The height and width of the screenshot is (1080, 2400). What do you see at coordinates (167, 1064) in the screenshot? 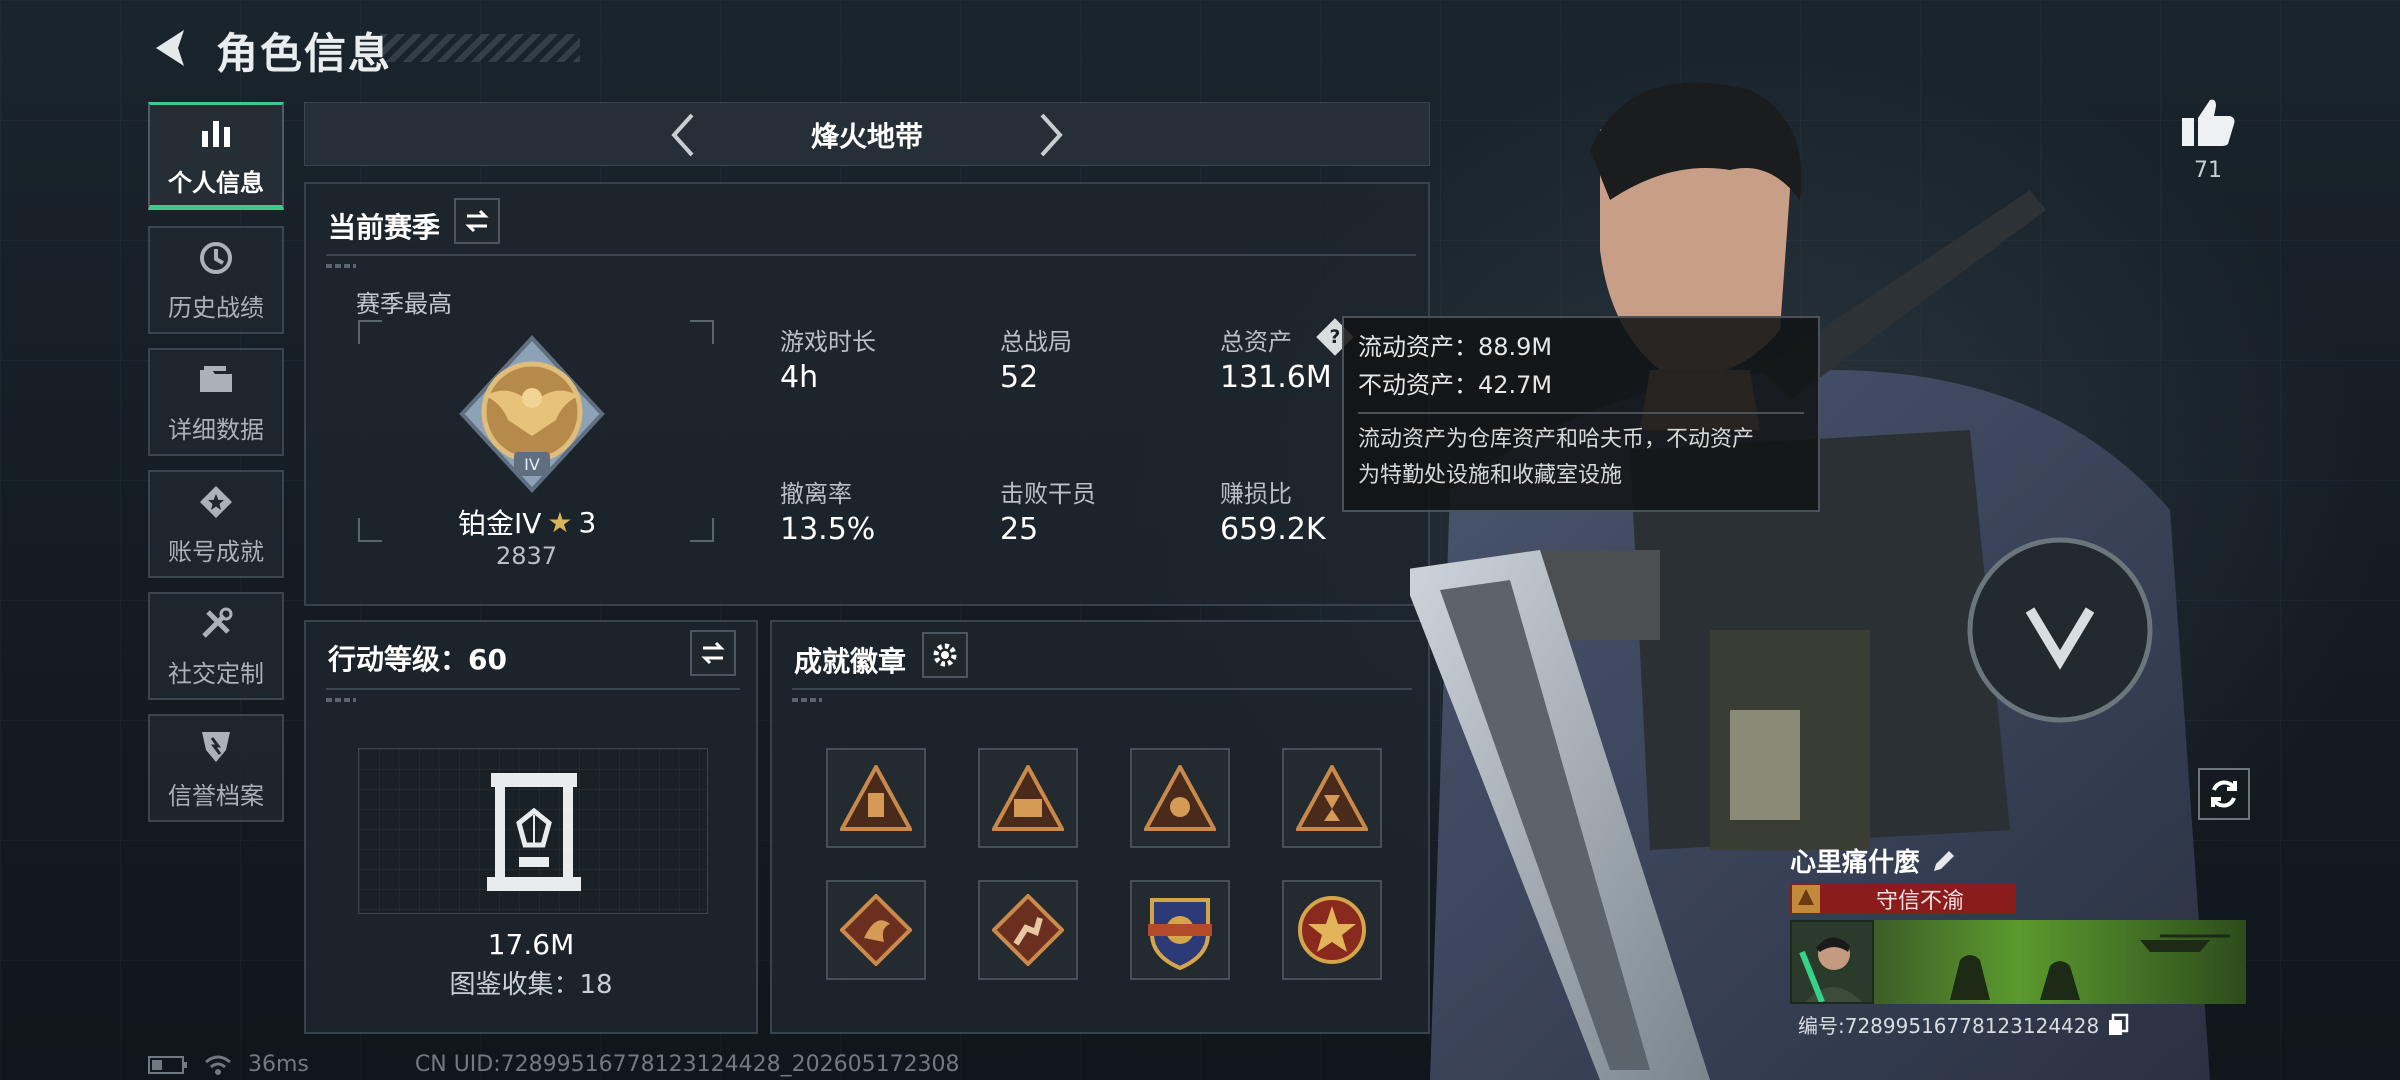
I see `battery-icon` at bounding box center [167, 1064].